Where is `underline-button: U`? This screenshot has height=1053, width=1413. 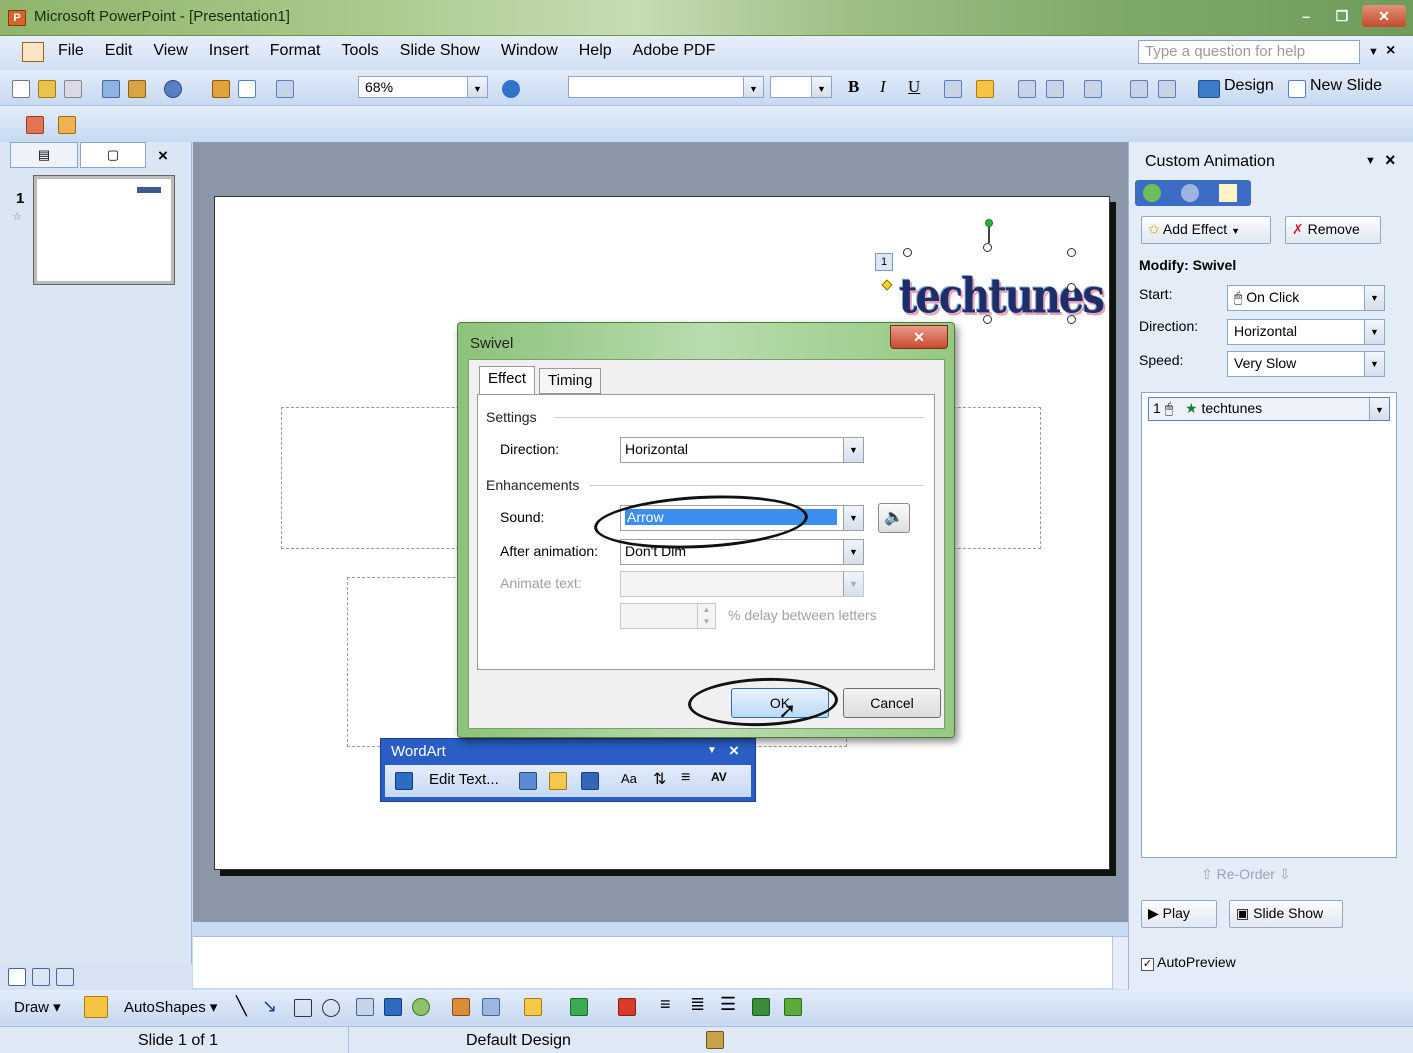
underline-button: U is located at coordinates (914, 87).